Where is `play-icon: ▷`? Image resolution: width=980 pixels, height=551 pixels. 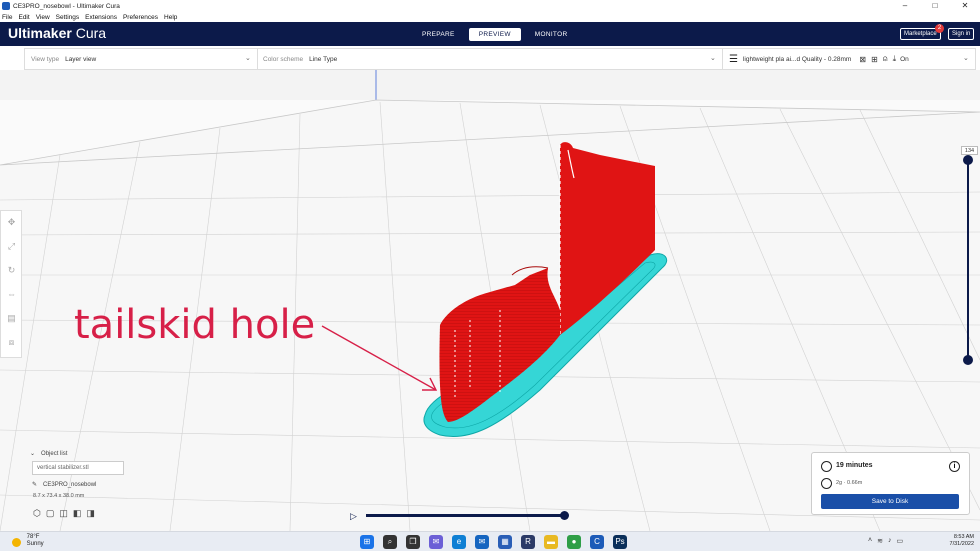
play-icon: ▷ is located at coordinates (353, 516).